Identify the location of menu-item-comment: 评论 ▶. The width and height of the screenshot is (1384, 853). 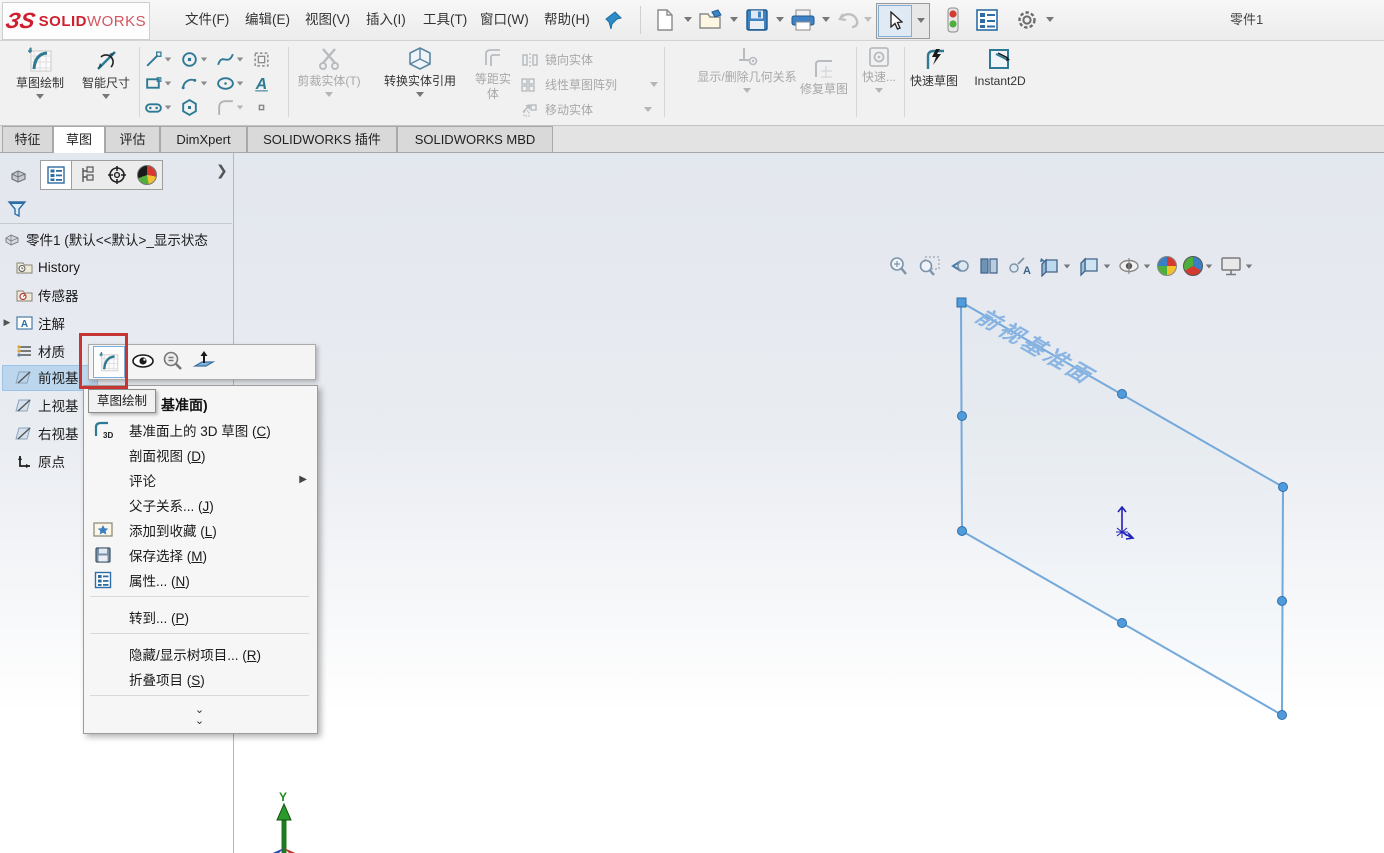
(199, 479).